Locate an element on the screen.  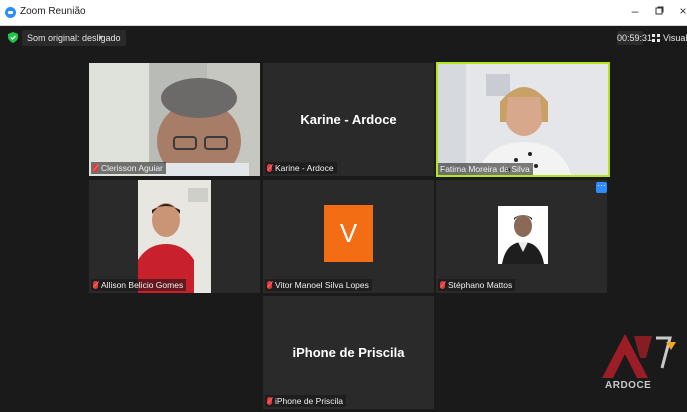
participant-name-text: Stéphano Mattos is located at coordinates (480, 285).